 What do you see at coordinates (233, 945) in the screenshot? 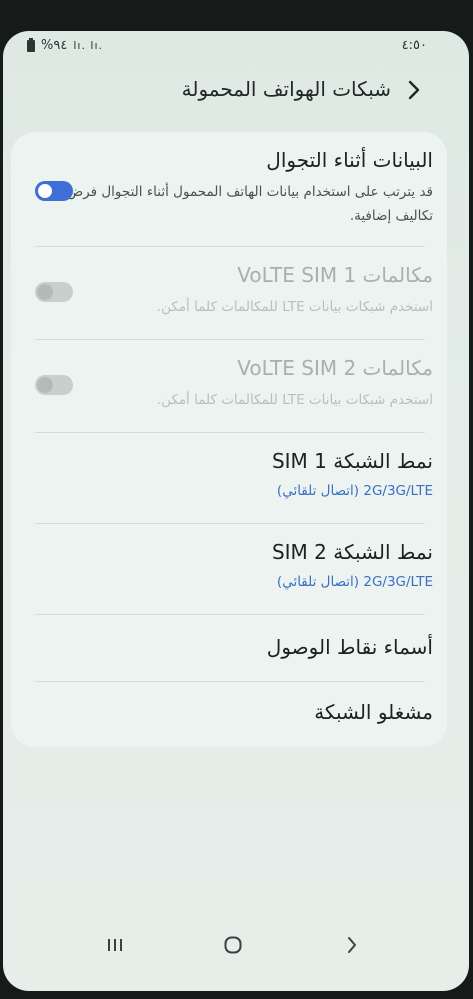
I see `home-icon` at bounding box center [233, 945].